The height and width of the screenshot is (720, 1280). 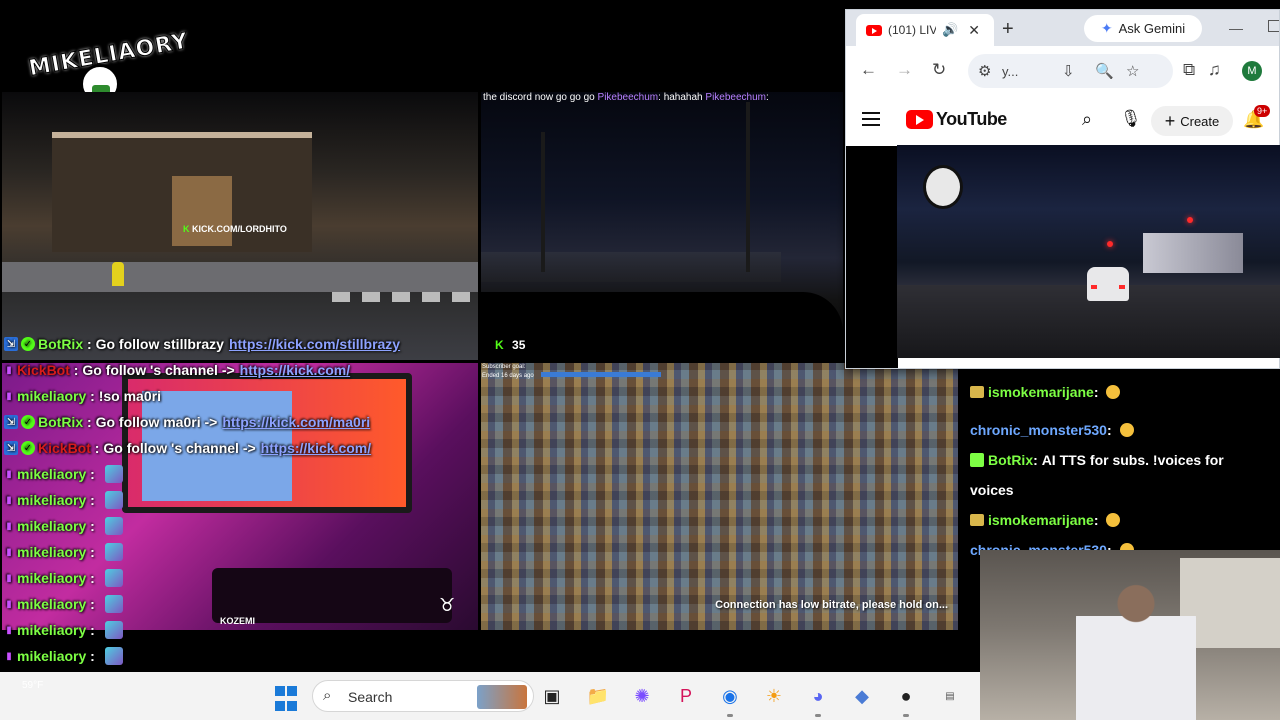 What do you see at coordinates (1236, 28) in the screenshot?
I see `minimize-window-icon: —` at bounding box center [1236, 28].